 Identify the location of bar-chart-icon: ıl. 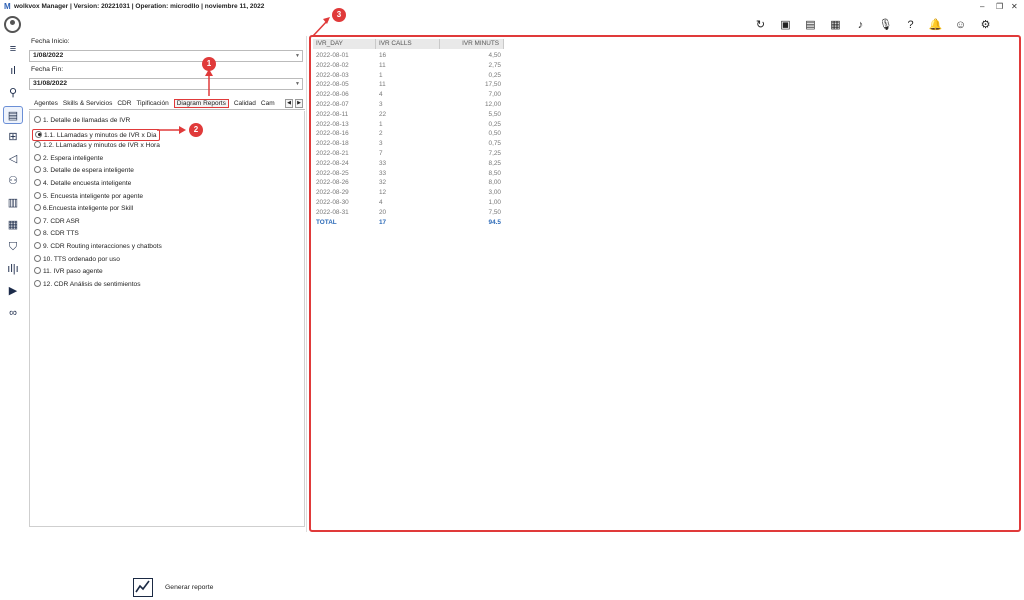
(13, 71).